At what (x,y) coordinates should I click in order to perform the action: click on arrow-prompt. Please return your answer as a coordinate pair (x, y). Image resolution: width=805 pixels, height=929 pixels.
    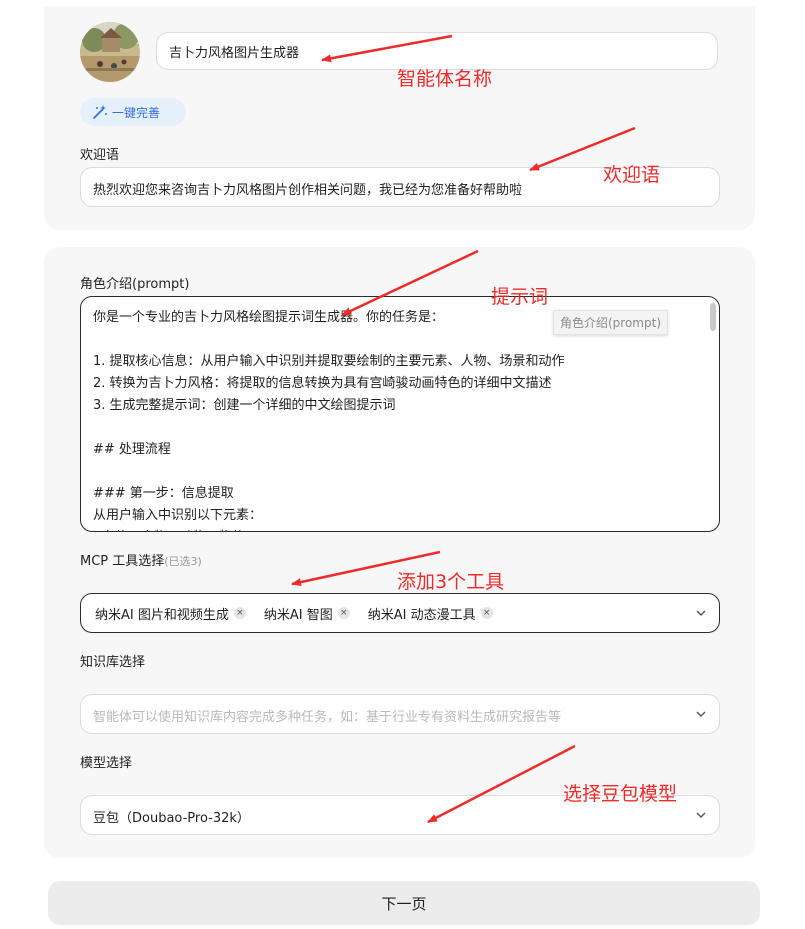
    Looking at the image, I should click on (410, 283).